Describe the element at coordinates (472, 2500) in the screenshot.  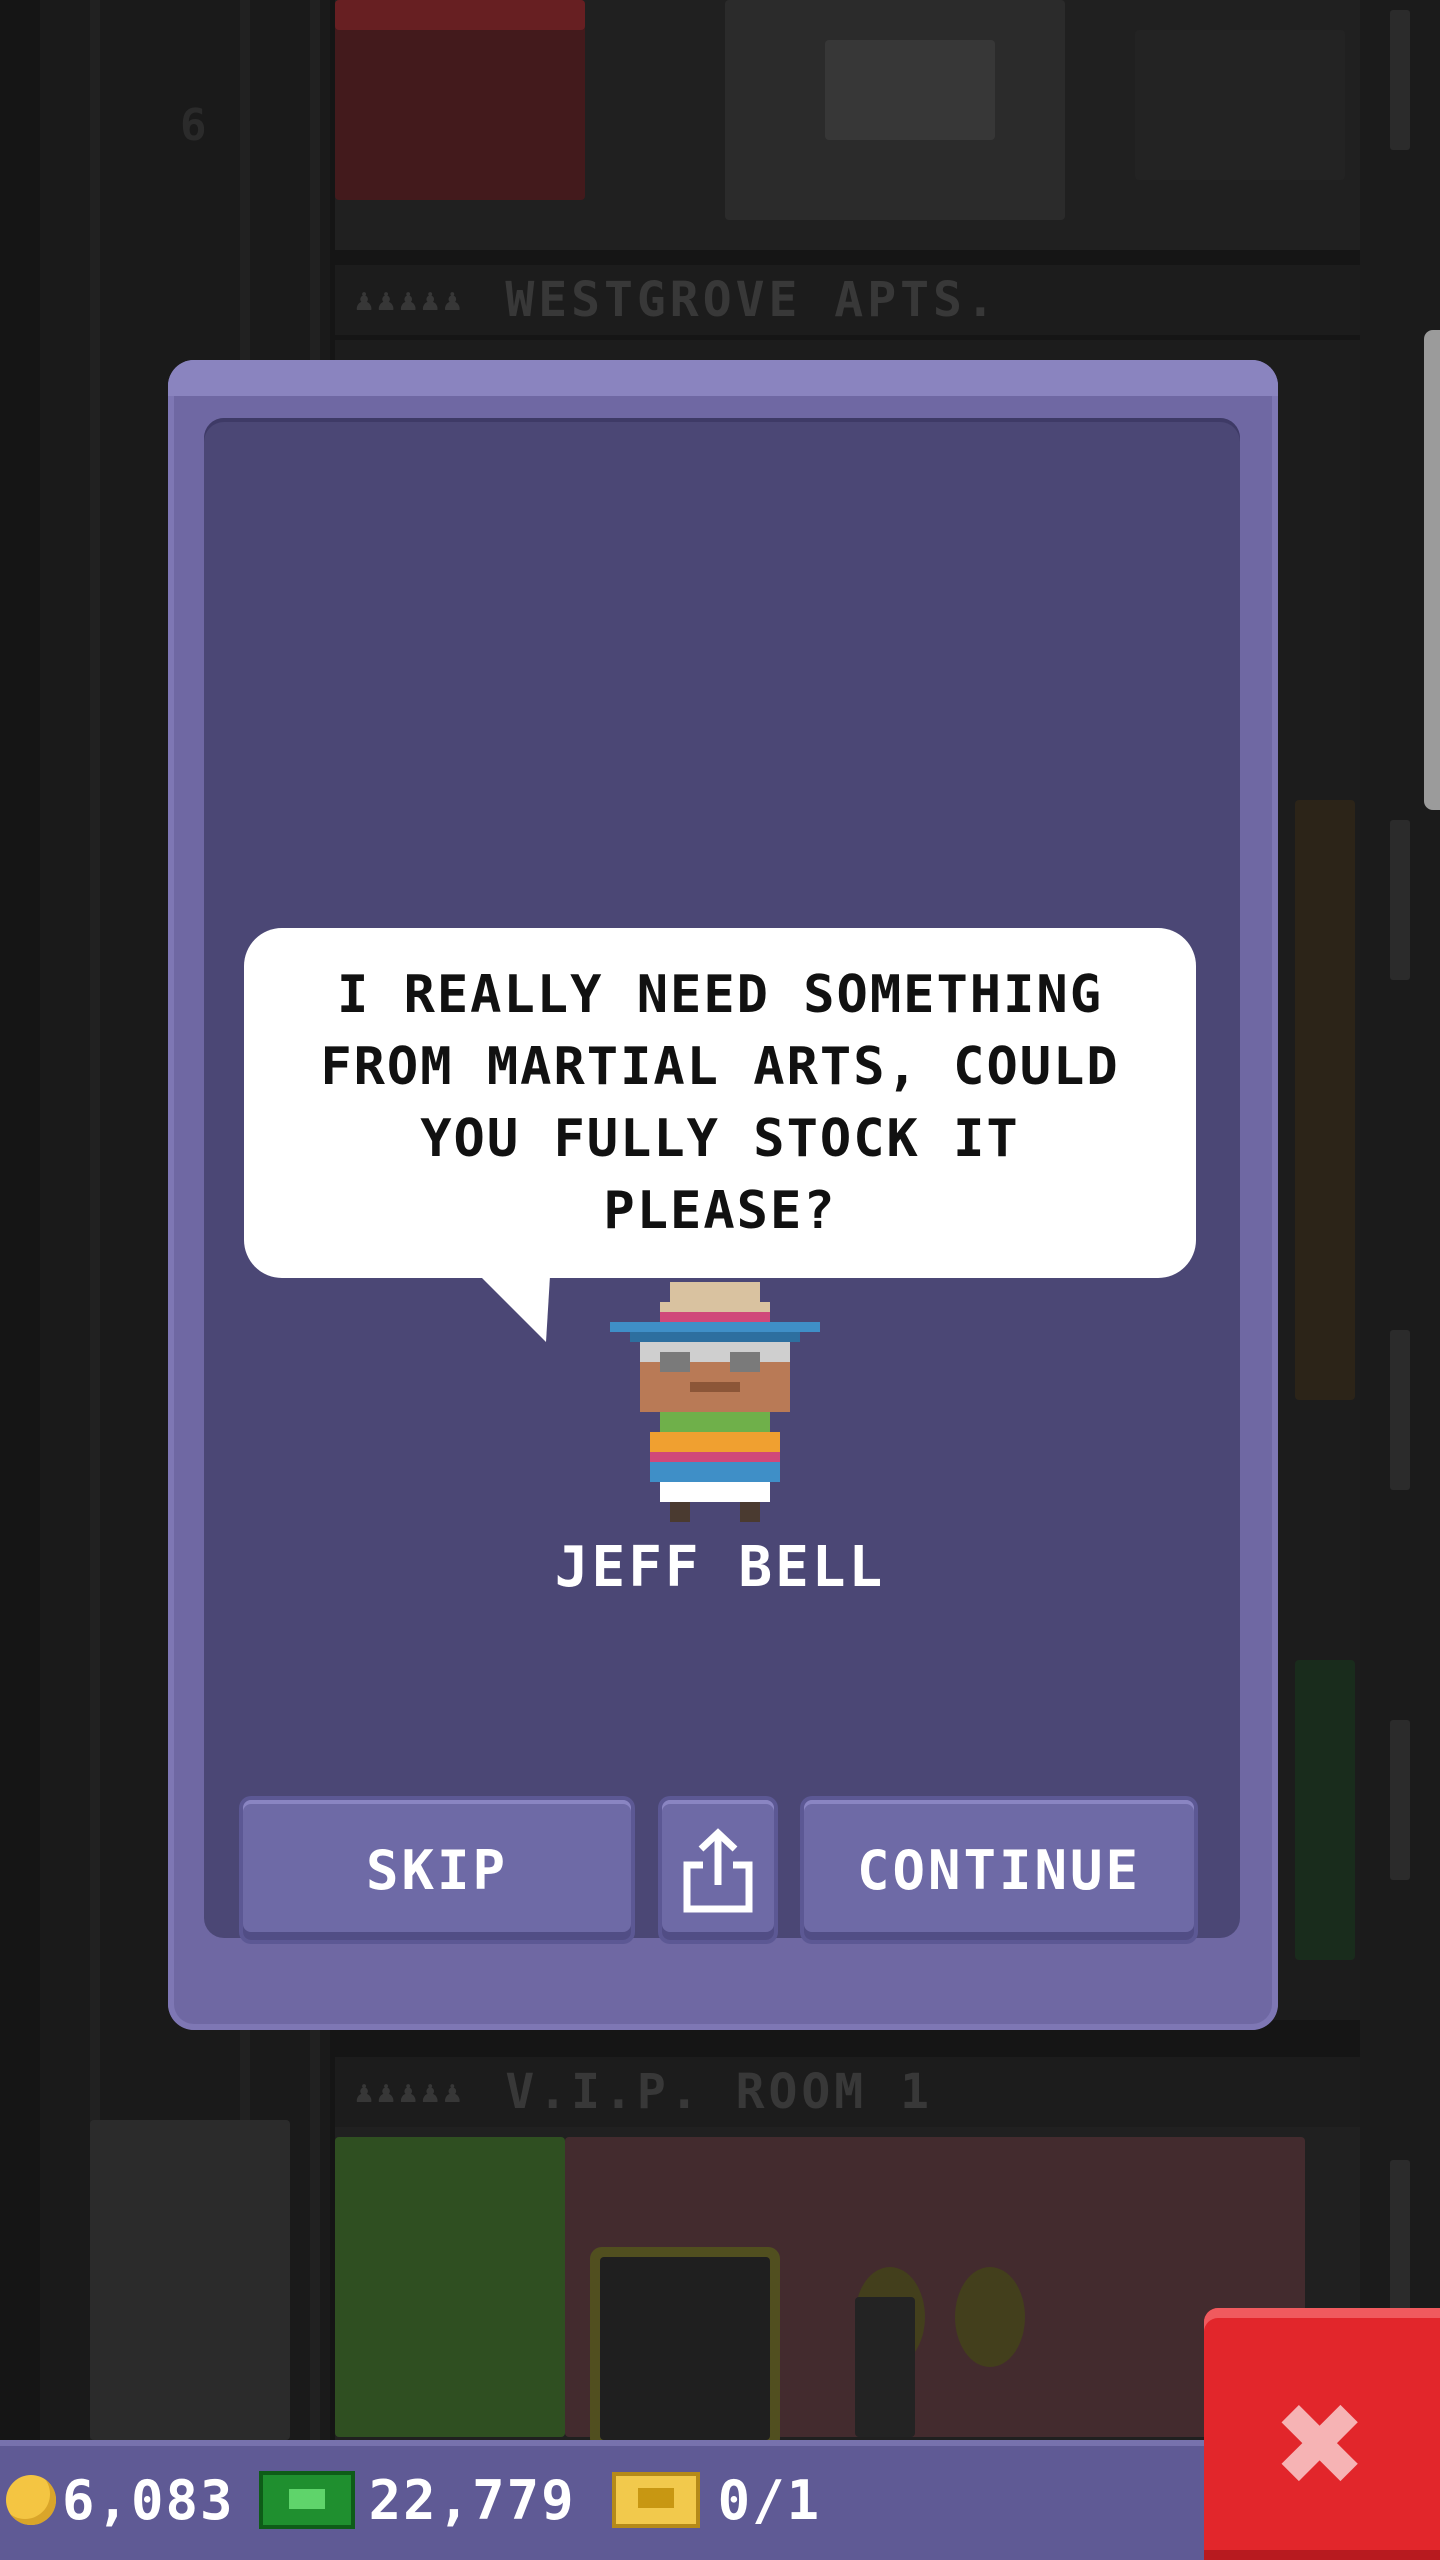
I see `bux-value: 22,779` at that location.